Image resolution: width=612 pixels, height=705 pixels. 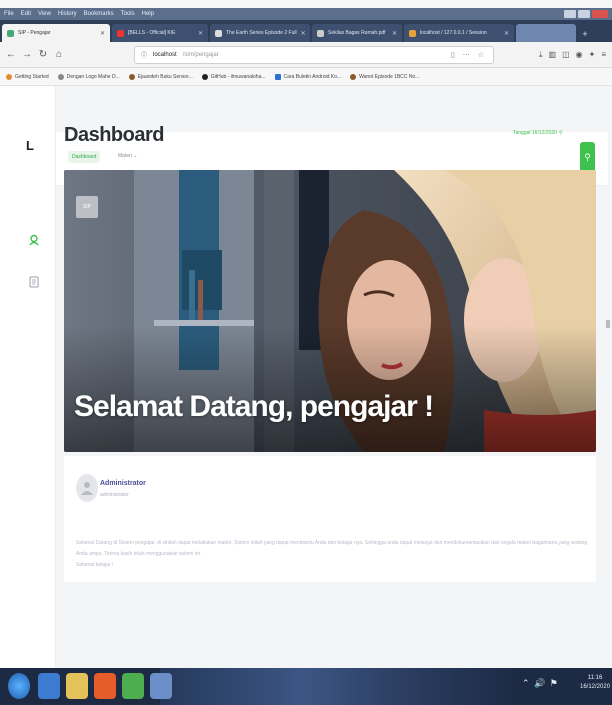 What do you see at coordinates (469, 55) in the screenshot?
I see `page-actions-icon: ▯ ⋯ ☆` at bounding box center [469, 55].